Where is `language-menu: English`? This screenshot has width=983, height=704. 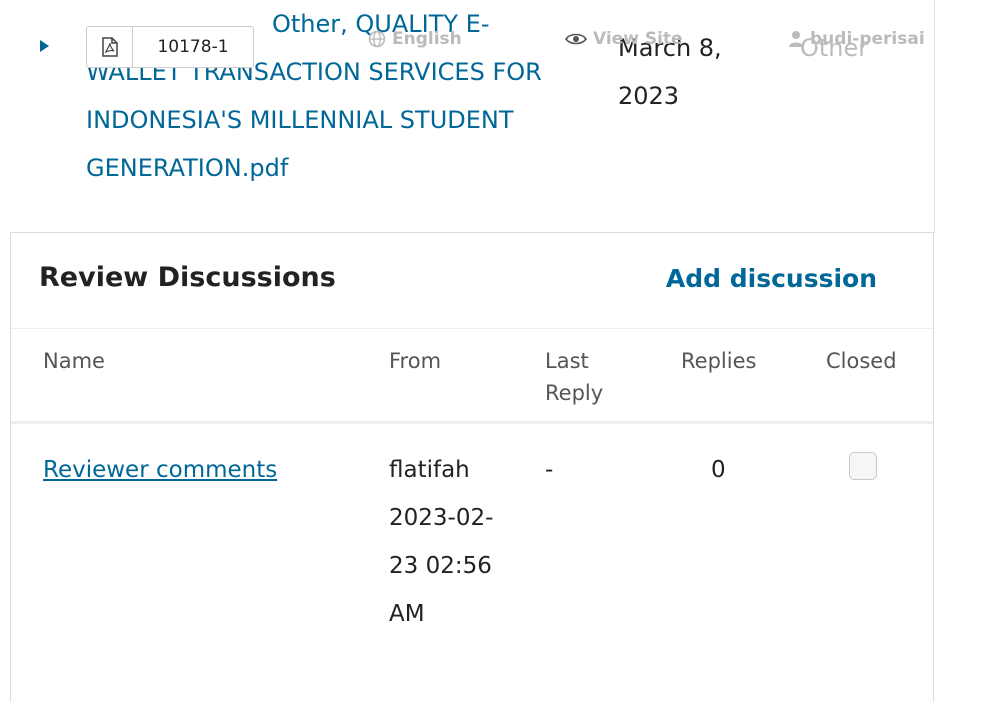
language-menu: English is located at coordinates (415, 39).